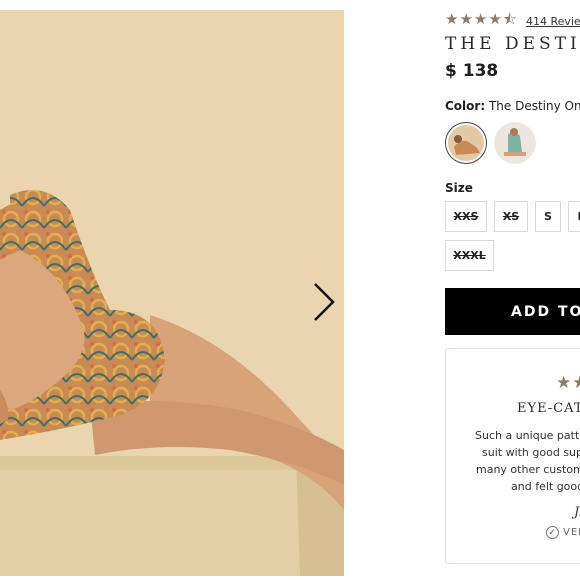 Image resolution: width=580 pixels, height=580 pixels. What do you see at coordinates (568, 383) in the screenshot?
I see `review-stars-icon: ★★★★★` at bounding box center [568, 383].